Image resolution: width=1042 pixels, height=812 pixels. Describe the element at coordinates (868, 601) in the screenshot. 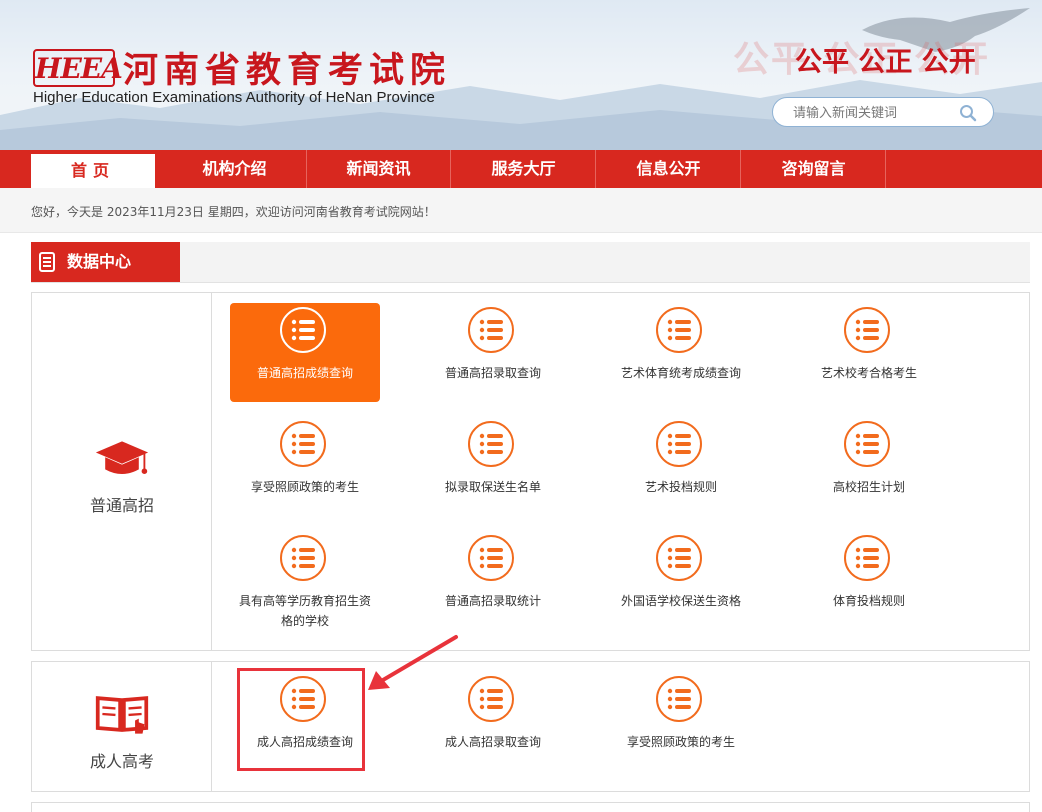

I see `tile-label: 体育投档规则` at that location.